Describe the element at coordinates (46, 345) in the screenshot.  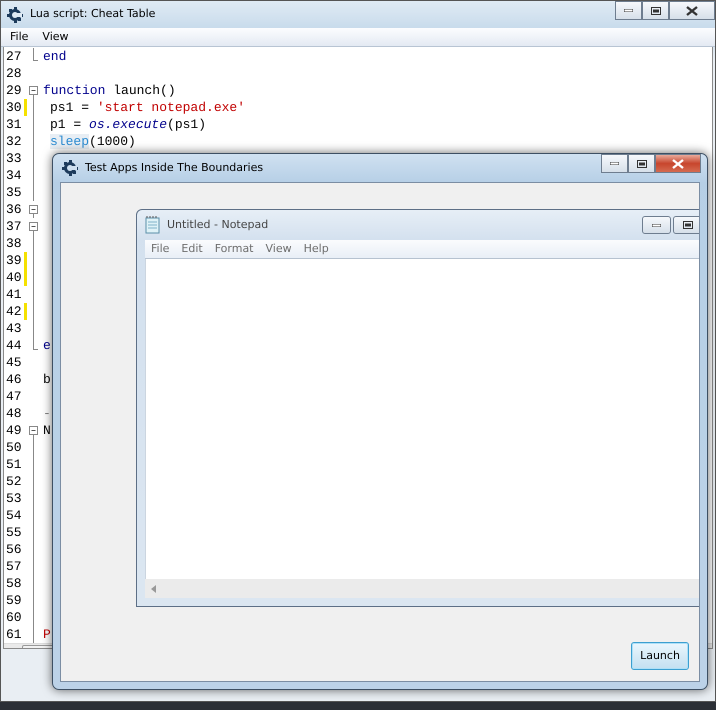
I see `code-line: e` at that location.